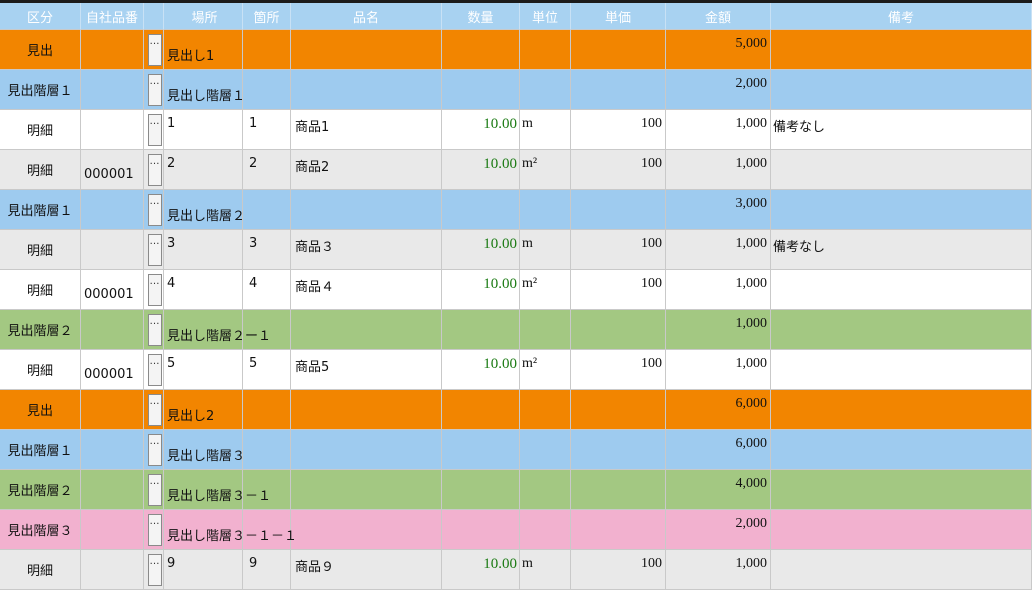 This screenshot has width=1032, height=590. What do you see at coordinates (718, 490) in the screenshot?
I see `row-kingaku: 4,000` at bounding box center [718, 490].